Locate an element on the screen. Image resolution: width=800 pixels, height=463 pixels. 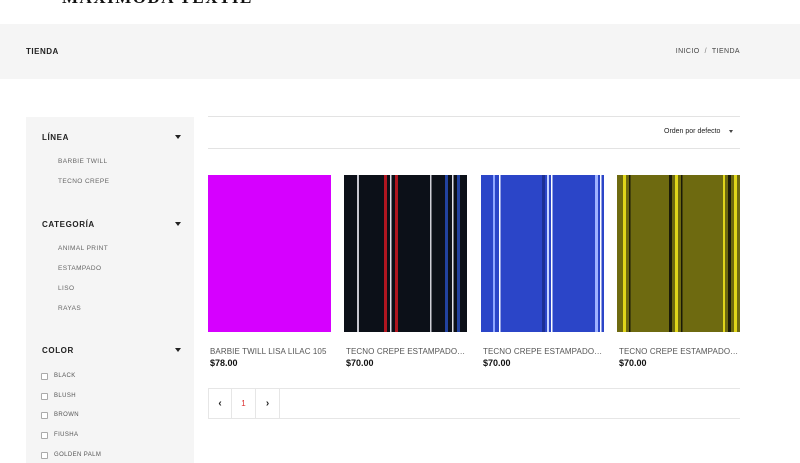
sort-select: Orden por defecto is located at coordinates (699, 131).